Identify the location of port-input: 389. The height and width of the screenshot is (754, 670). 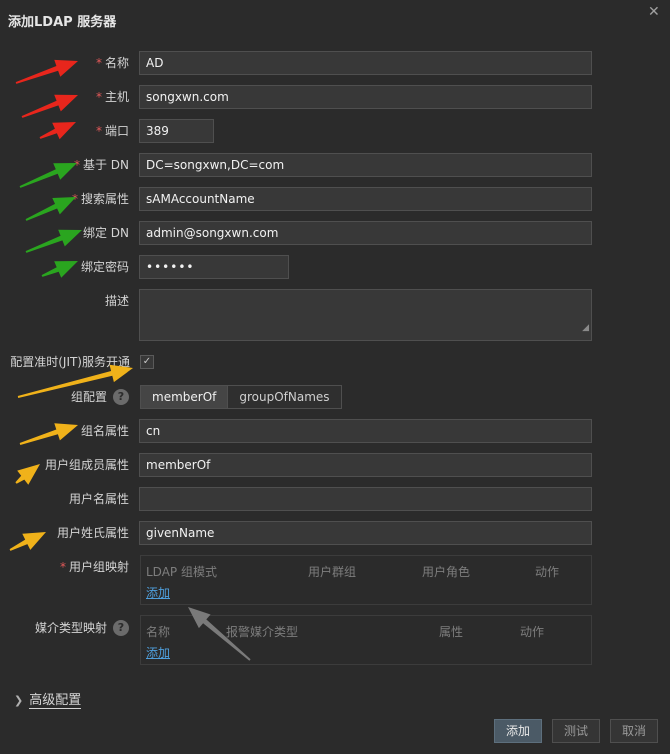
(176, 131).